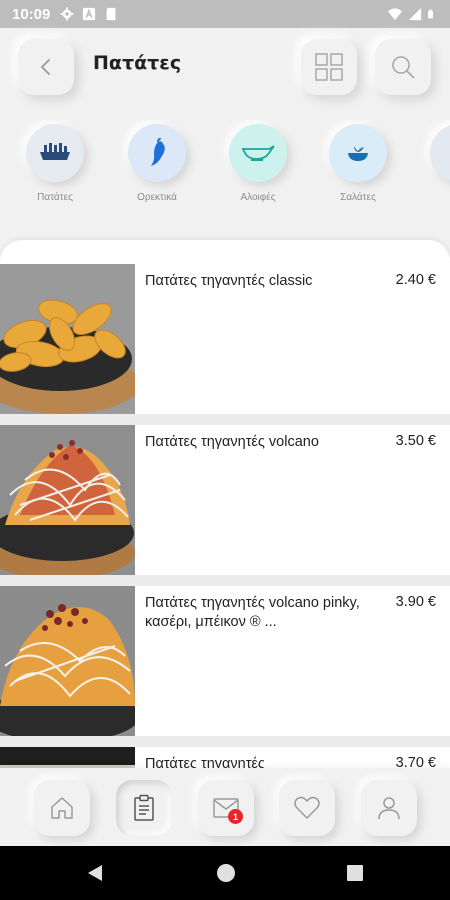 The width and height of the screenshot is (450, 900). What do you see at coordinates (111, 14) in the screenshot?
I see `sd-card-icon` at bounding box center [111, 14].